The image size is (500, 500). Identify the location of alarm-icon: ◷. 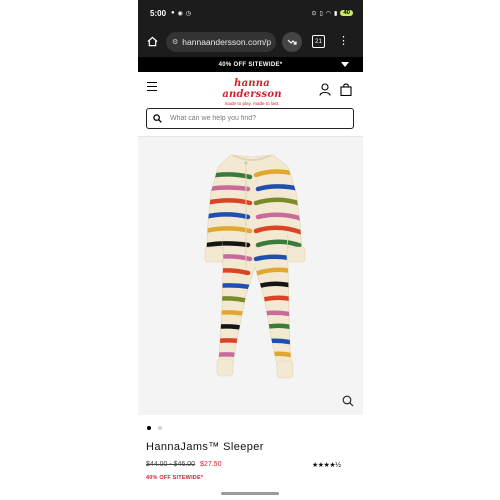
(188, 13).